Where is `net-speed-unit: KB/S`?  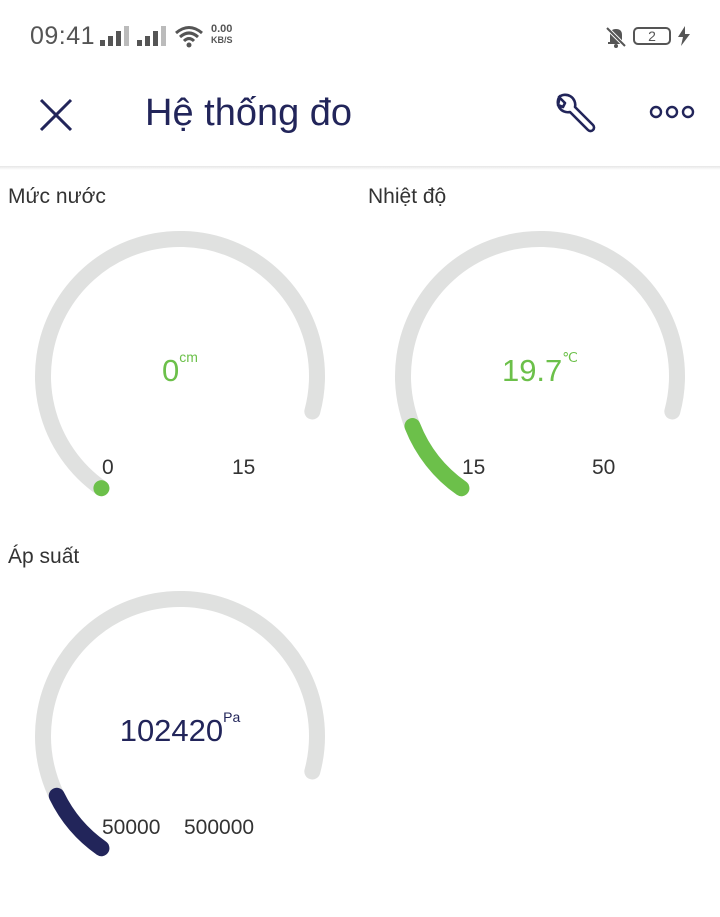
net-speed-unit: KB/S is located at coordinates (222, 40).